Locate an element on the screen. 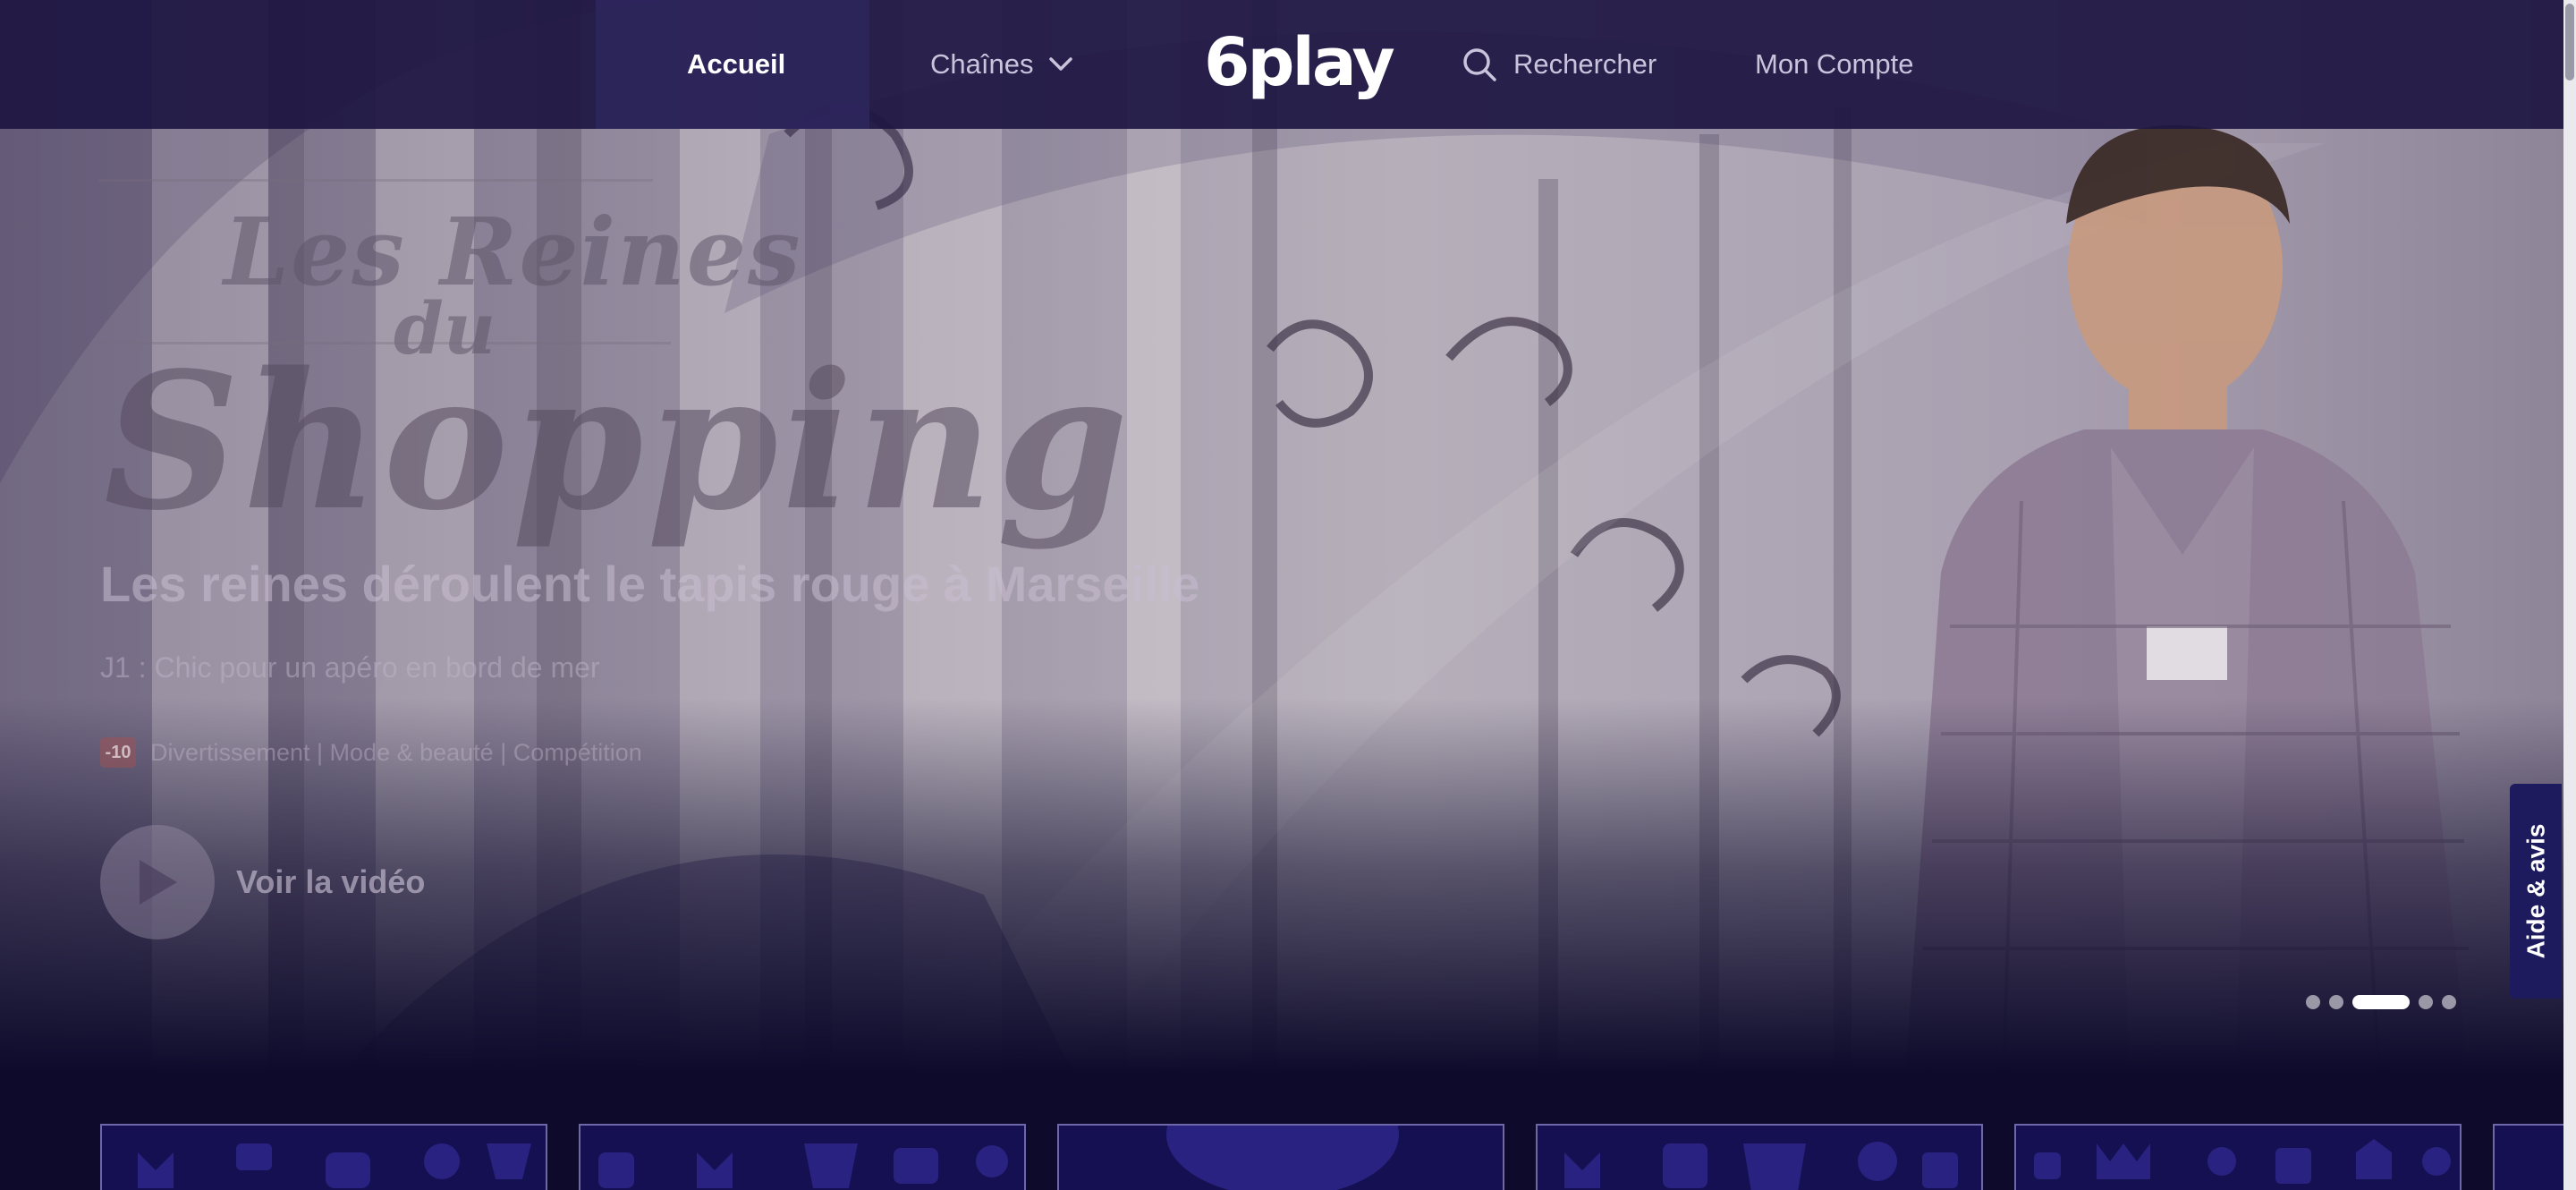  play-video-label: Voir la vidéo is located at coordinates (330, 882).